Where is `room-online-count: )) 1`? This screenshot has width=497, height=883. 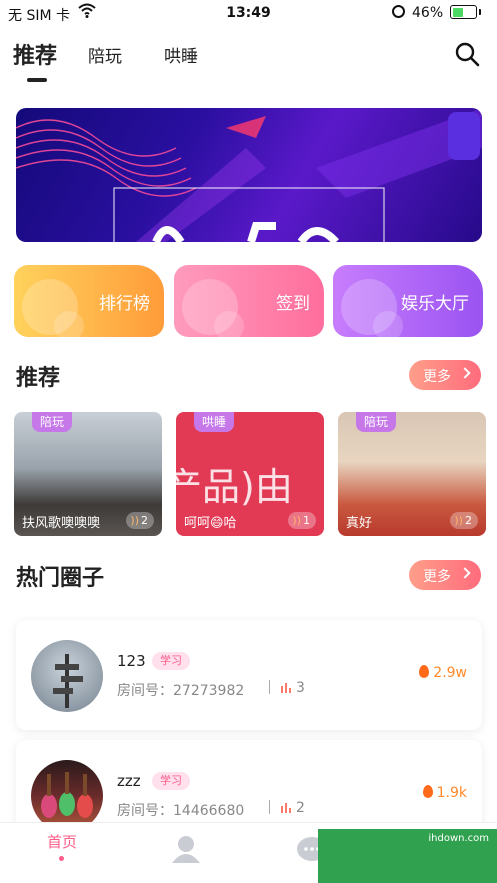 room-online-count: )) 1 is located at coordinates (302, 520).